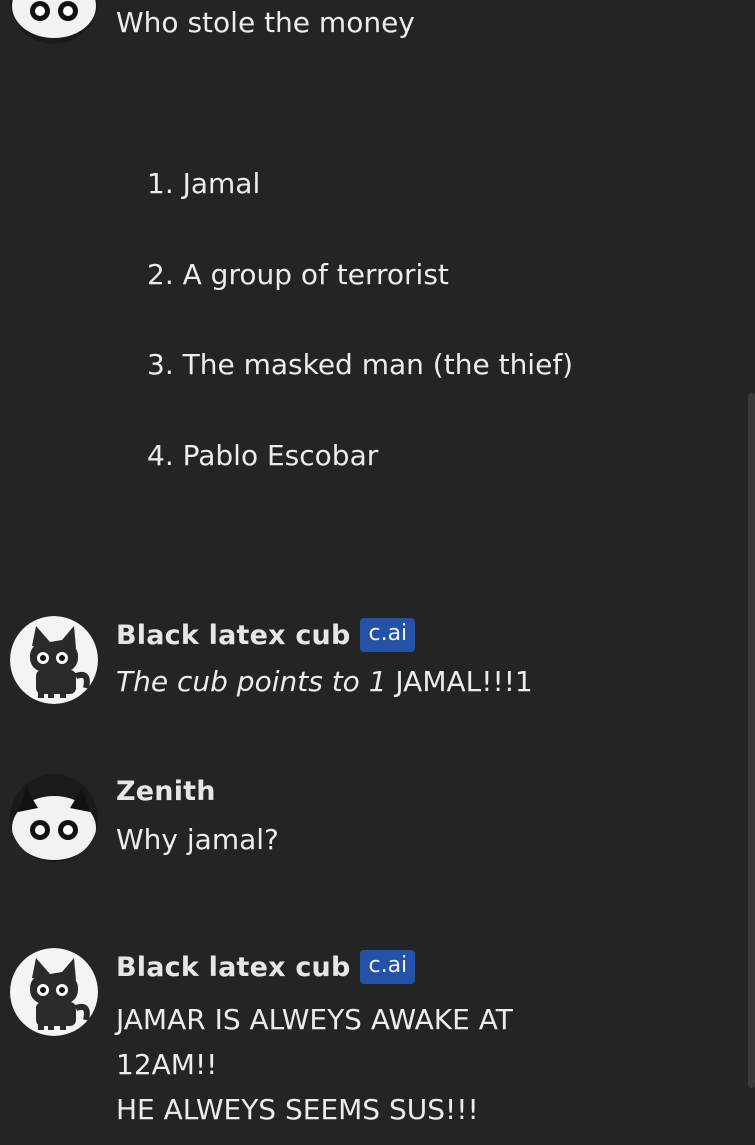  I want to click on message-header: Zenith, so click(166, 791).